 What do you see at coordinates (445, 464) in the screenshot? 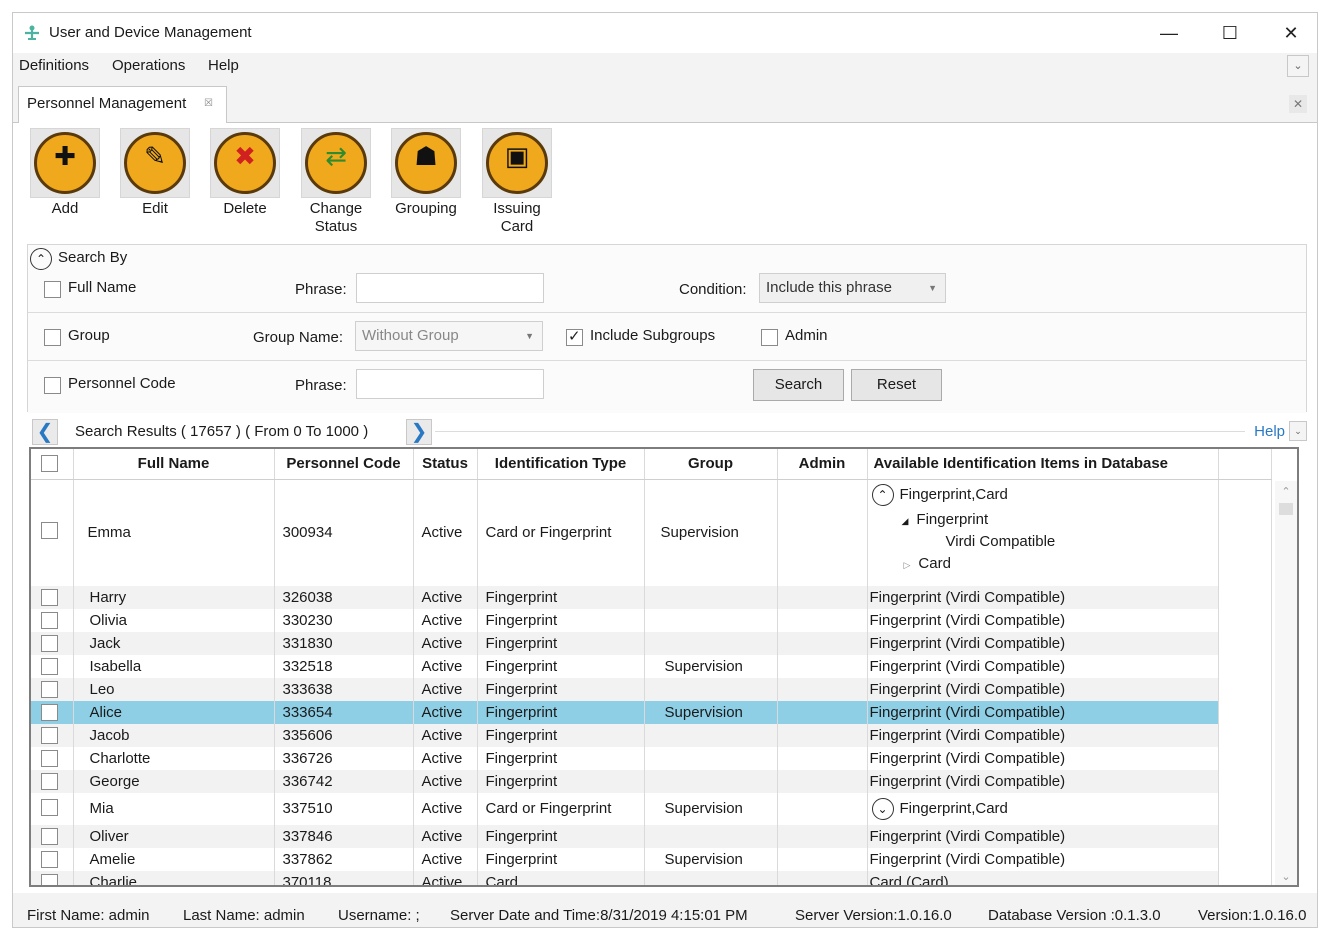
I see `column-header-status: Status` at bounding box center [445, 464].